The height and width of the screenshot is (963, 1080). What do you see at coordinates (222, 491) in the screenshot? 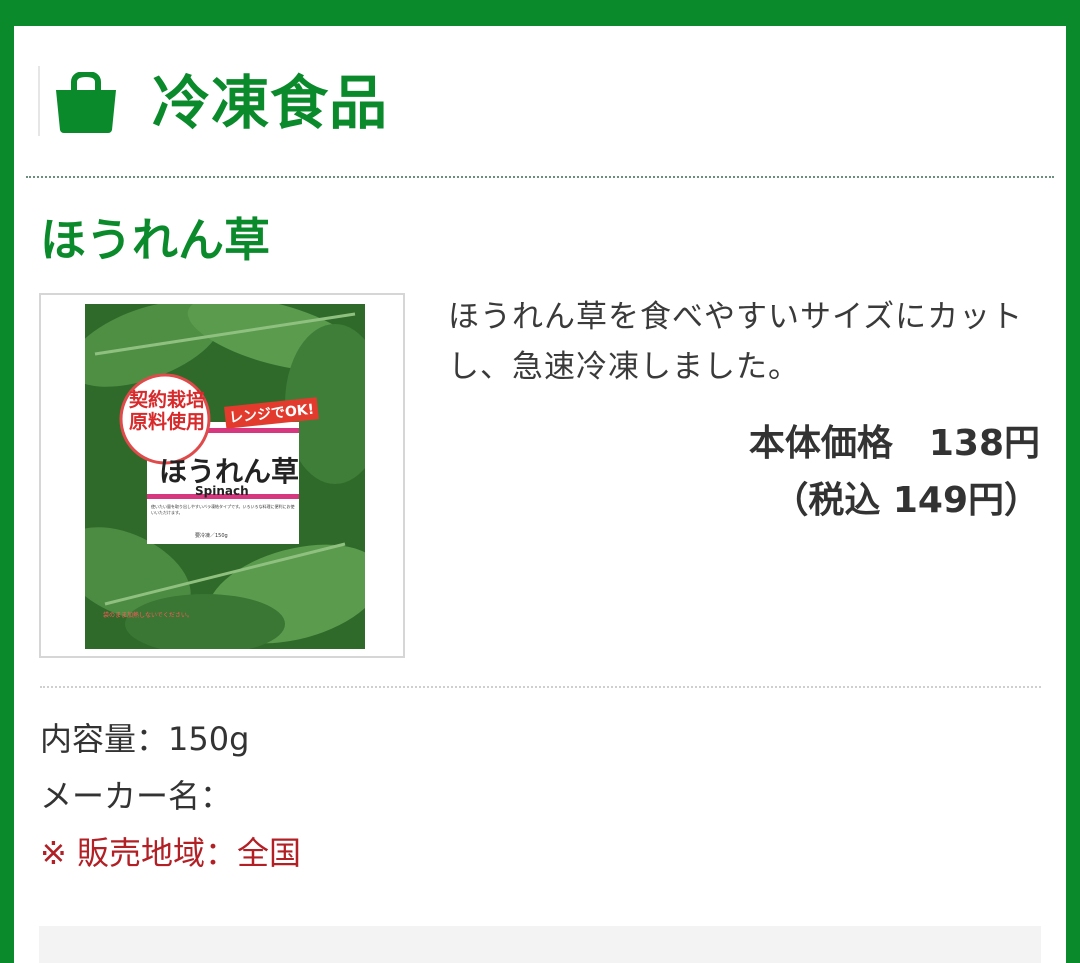
I see `package-subtitle: Spinach` at bounding box center [222, 491].